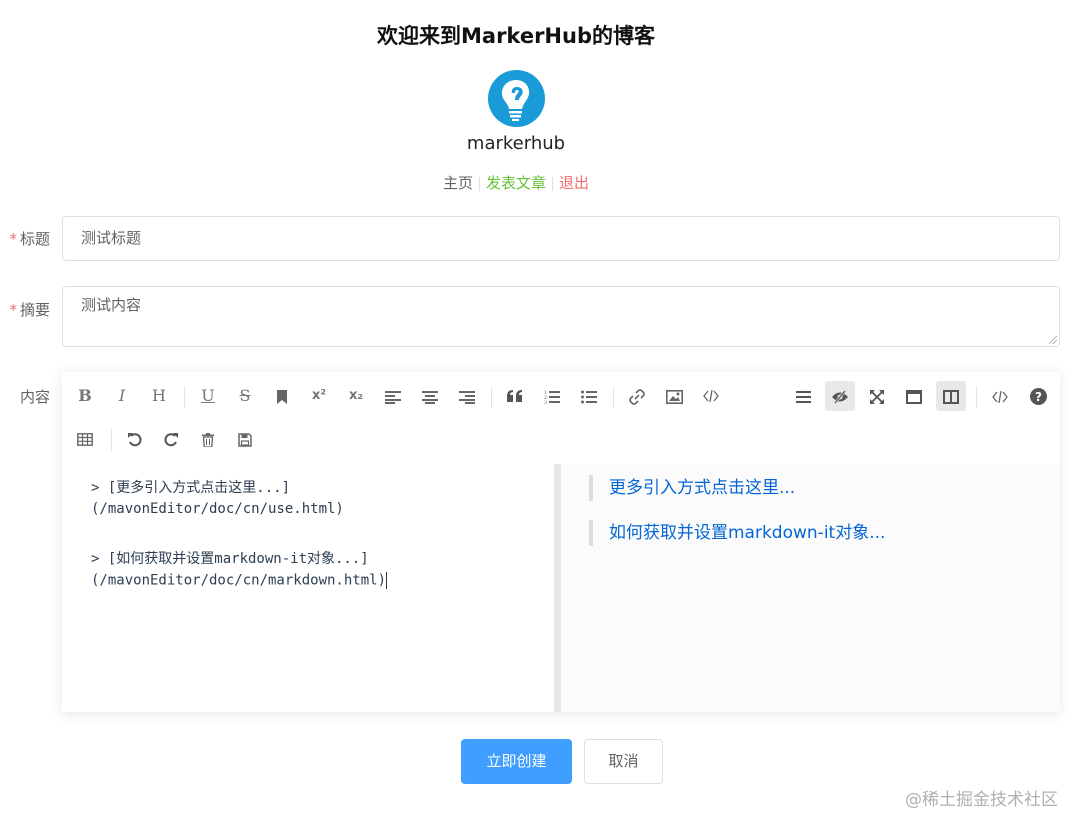 This screenshot has height=830, width=1080. What do you see at coordinates (34, 397) in the screenshot?
I see `content-label: 内容` at bounding box center [34, 397].